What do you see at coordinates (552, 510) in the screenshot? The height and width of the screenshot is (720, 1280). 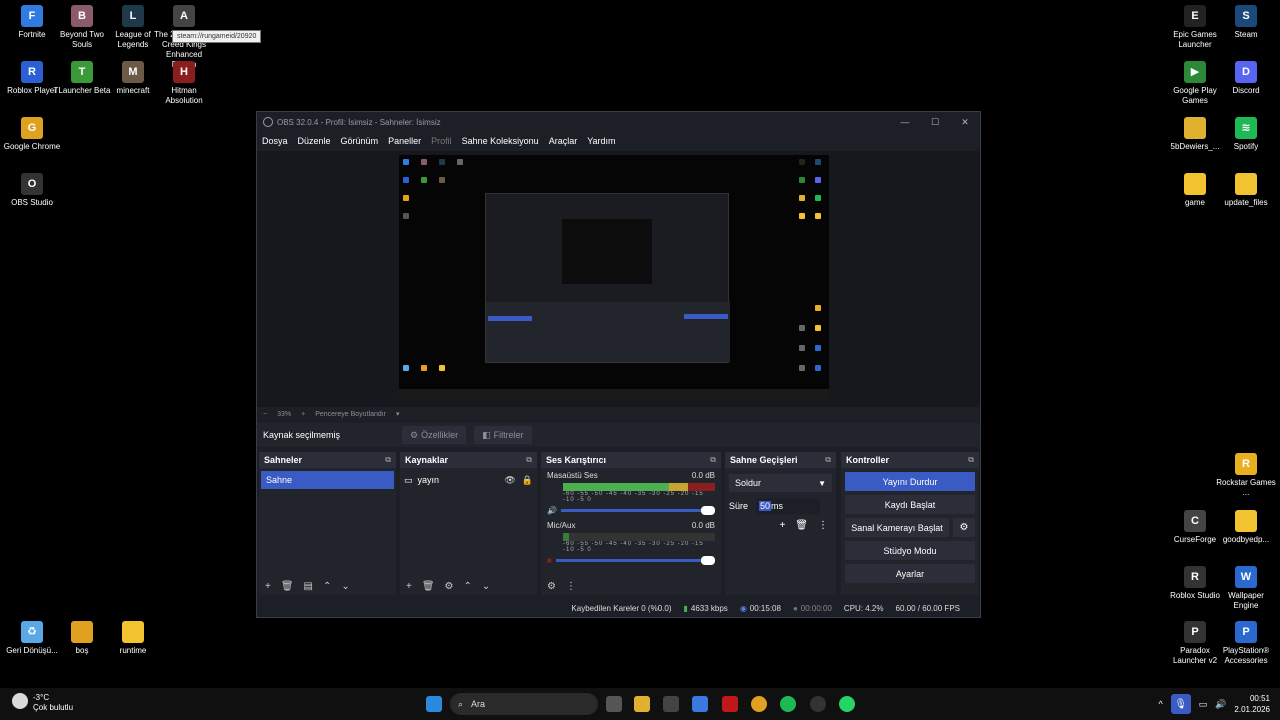 I see `speaker-icon: 🔊` at bounding box center [552, 510].